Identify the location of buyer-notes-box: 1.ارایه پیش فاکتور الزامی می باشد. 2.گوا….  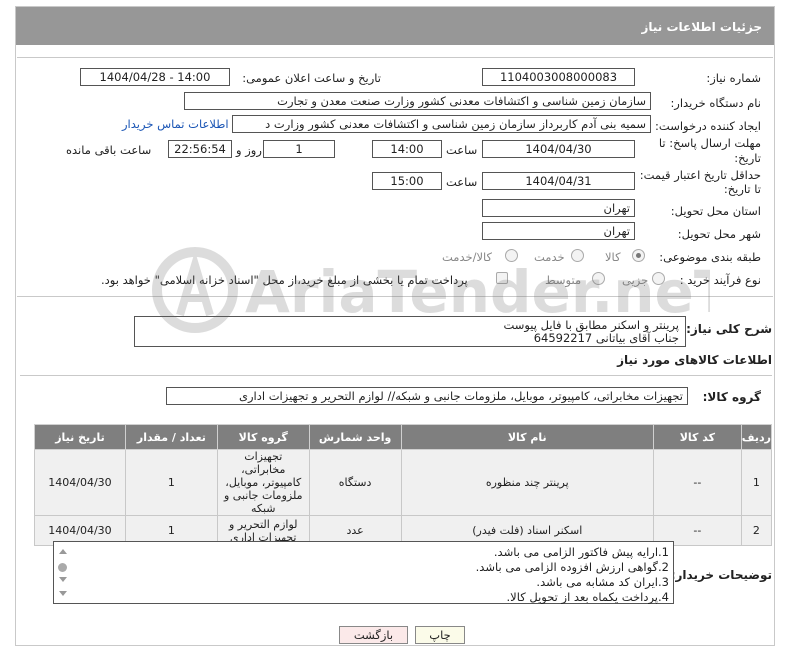
(363, 572).